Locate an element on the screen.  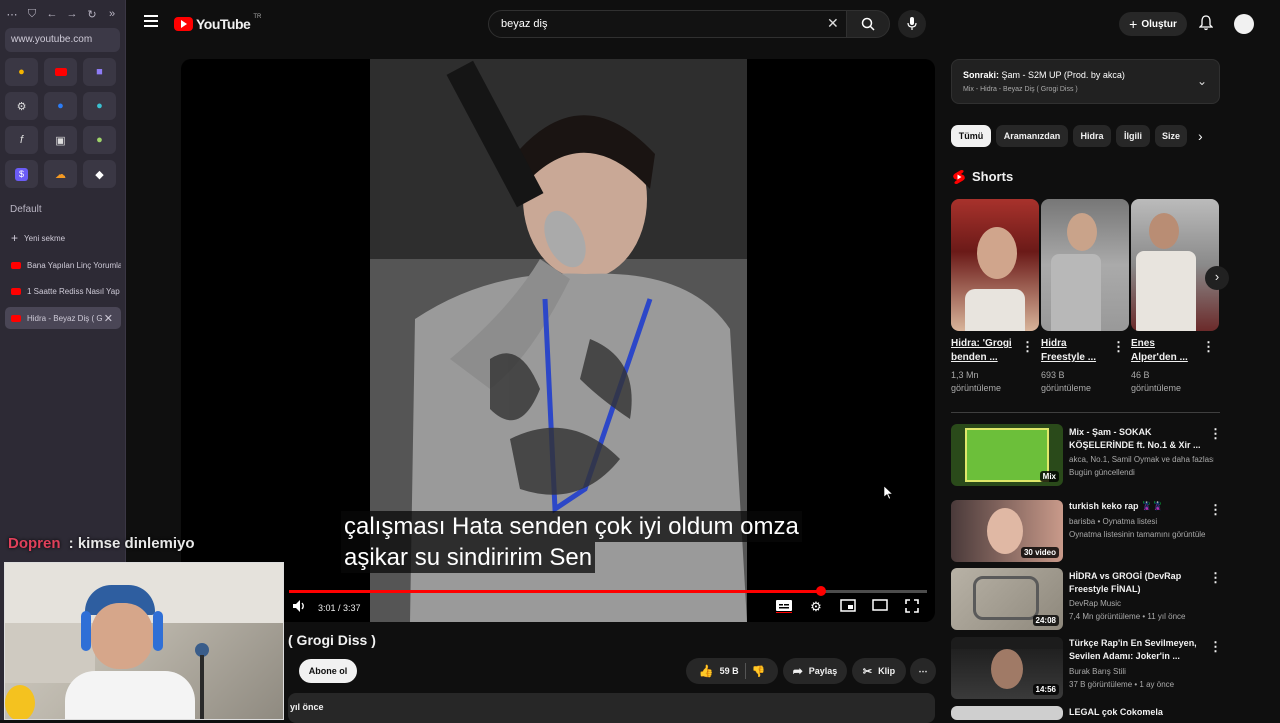
hamburger-menu-icon is located at coordinates (151, 21).